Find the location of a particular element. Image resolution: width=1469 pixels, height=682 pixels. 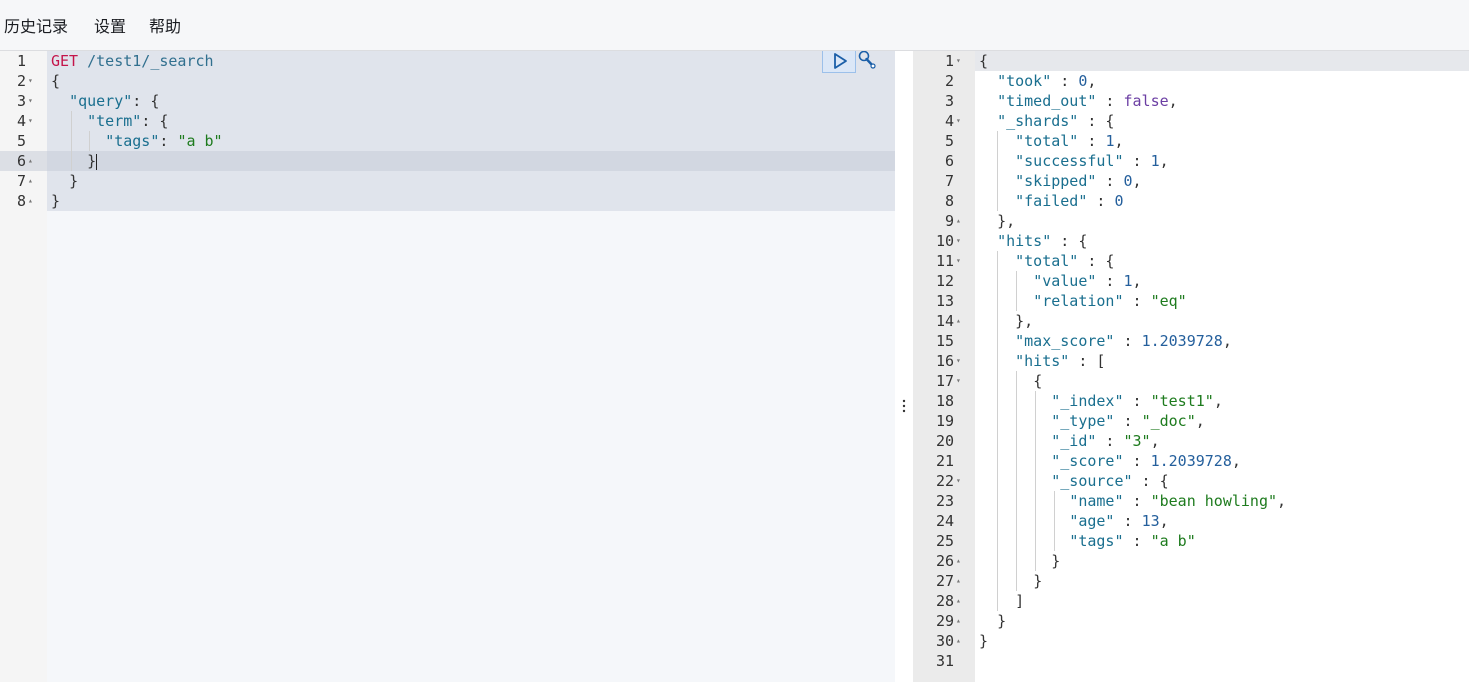

line-number: 17 ▾ is located at coordinates (944, 381).